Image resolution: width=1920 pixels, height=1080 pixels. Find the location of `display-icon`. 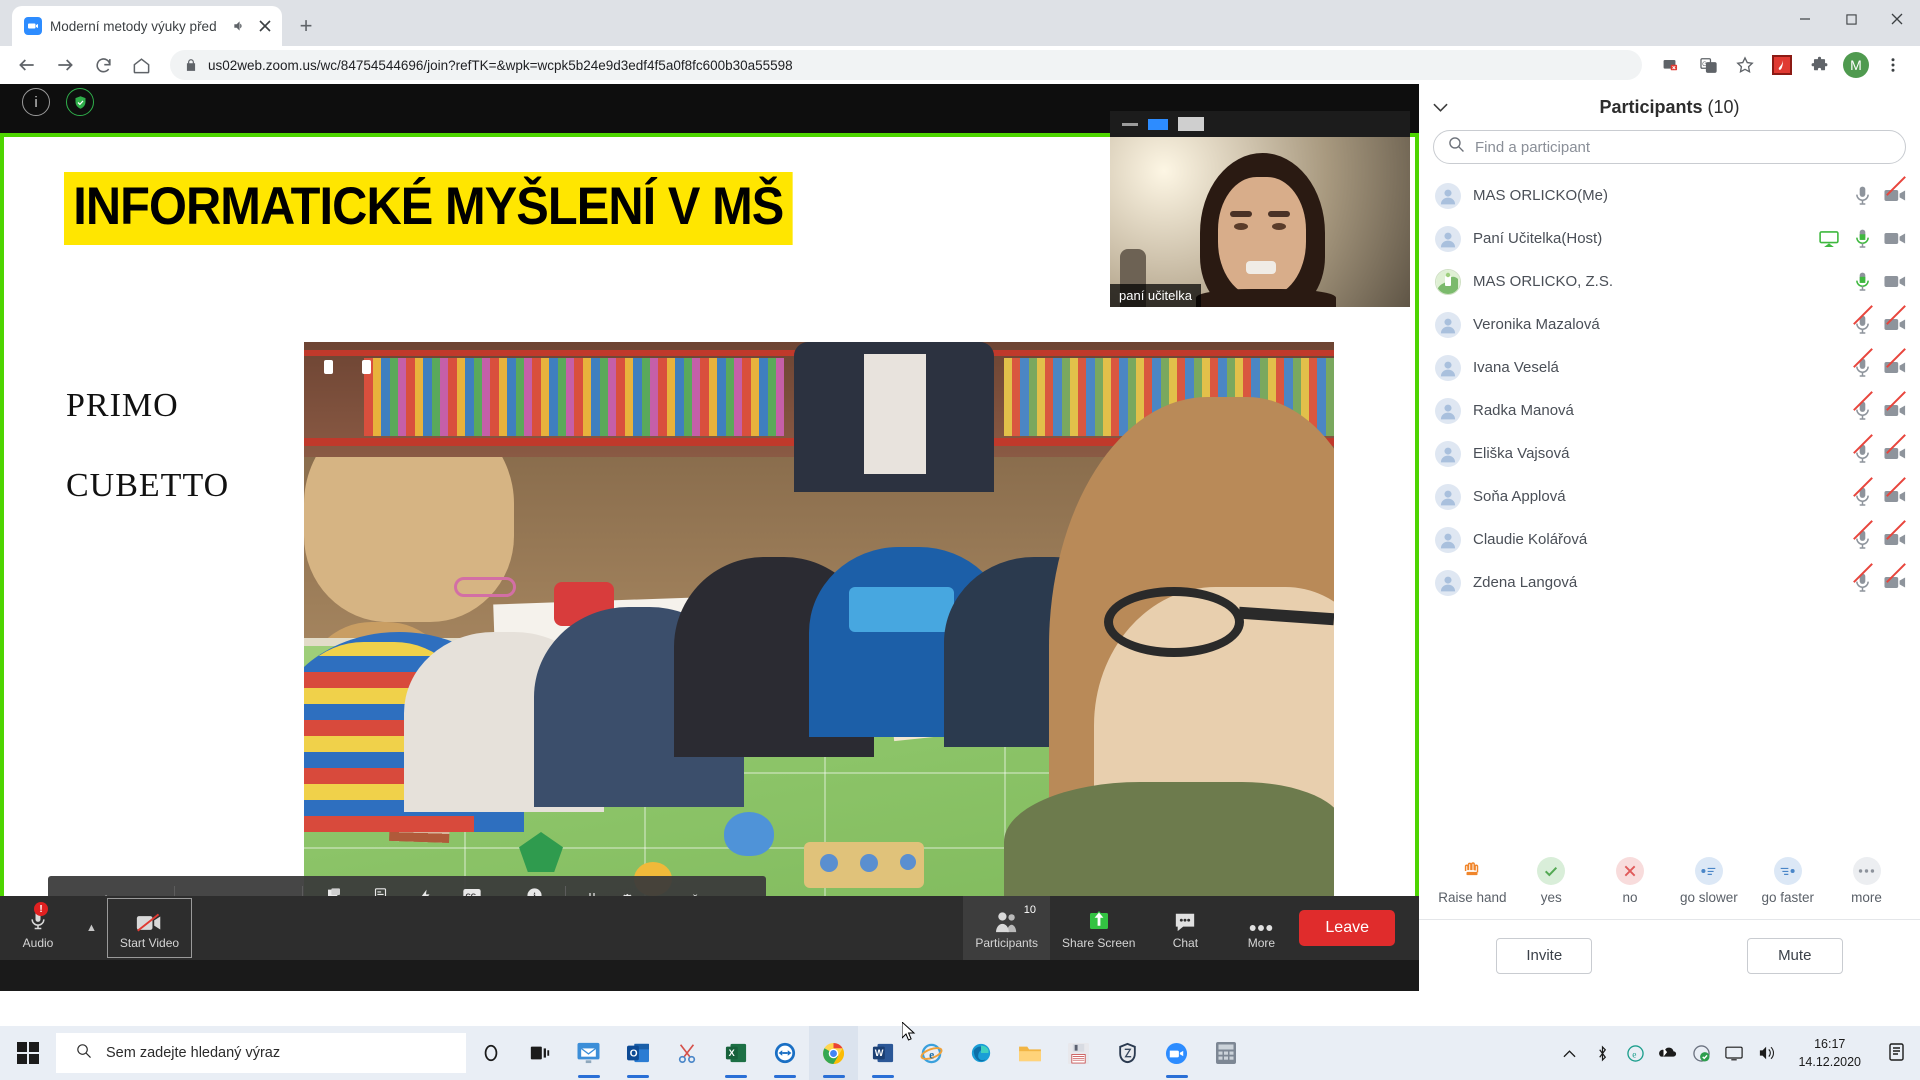

display-icon is located at coordinates (1734, 1053).